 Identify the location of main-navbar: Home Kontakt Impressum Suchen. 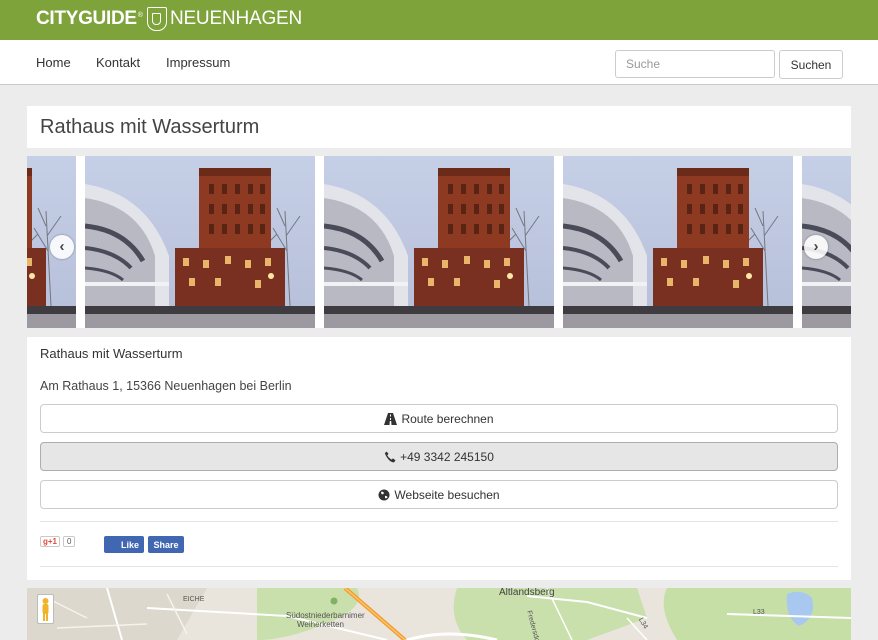
(439, 62).